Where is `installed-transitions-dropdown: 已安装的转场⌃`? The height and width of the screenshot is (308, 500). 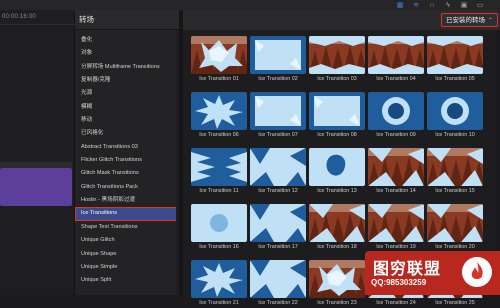
installed-transitions-dropdown: 已安装的转场⌃ is located at coordinates (469, 20).